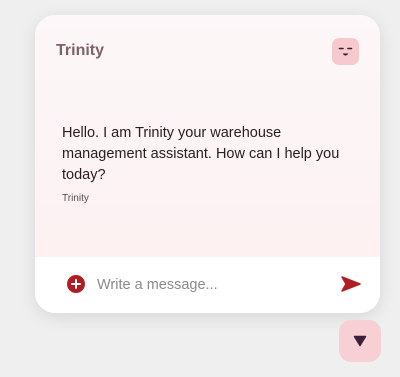 The width and height of the screenshot is (400, 377). Describe the element at coordinates (76, 284) in the screenshot. I see `plus-circle-icon` at that location.